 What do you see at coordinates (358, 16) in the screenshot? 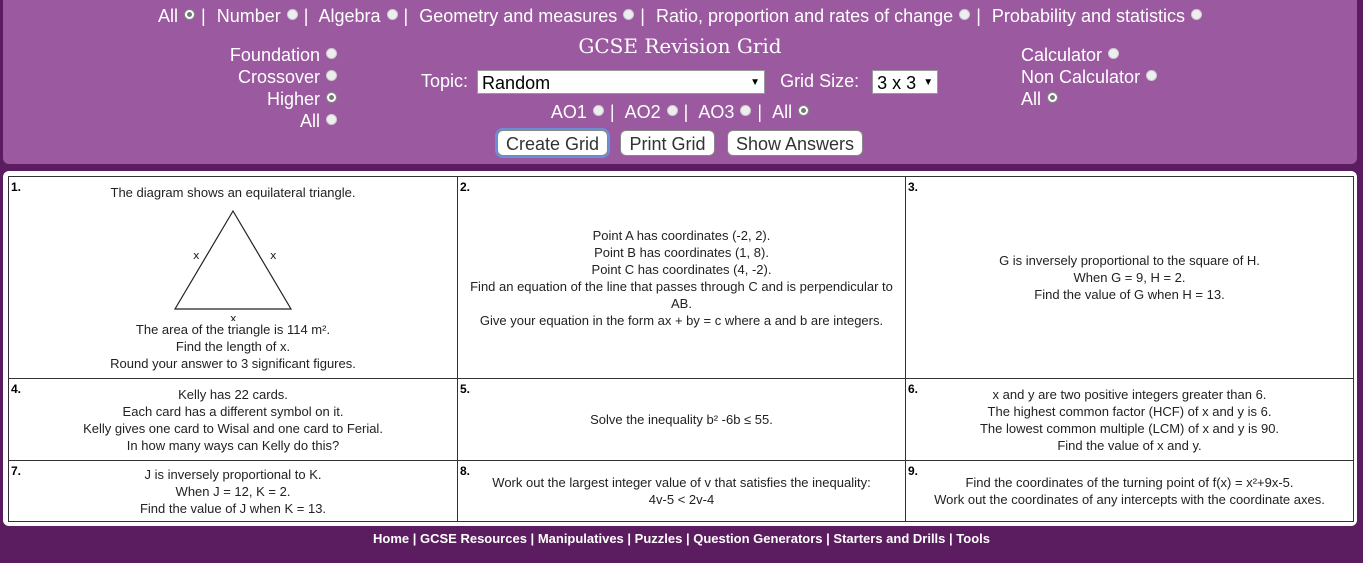
I see `strand-algebra: Algebra` at bounding box center [358, 16].